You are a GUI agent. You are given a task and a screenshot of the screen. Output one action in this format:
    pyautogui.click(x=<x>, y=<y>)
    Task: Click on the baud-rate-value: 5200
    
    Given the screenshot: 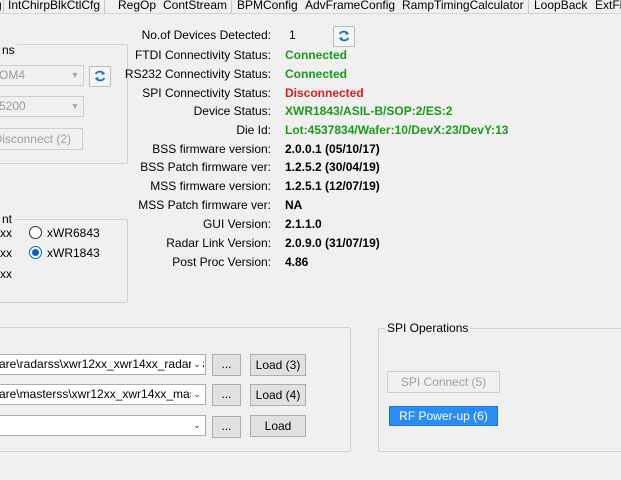 What is the action you would take?
    pyautogui.click(x=13, y=106)
    